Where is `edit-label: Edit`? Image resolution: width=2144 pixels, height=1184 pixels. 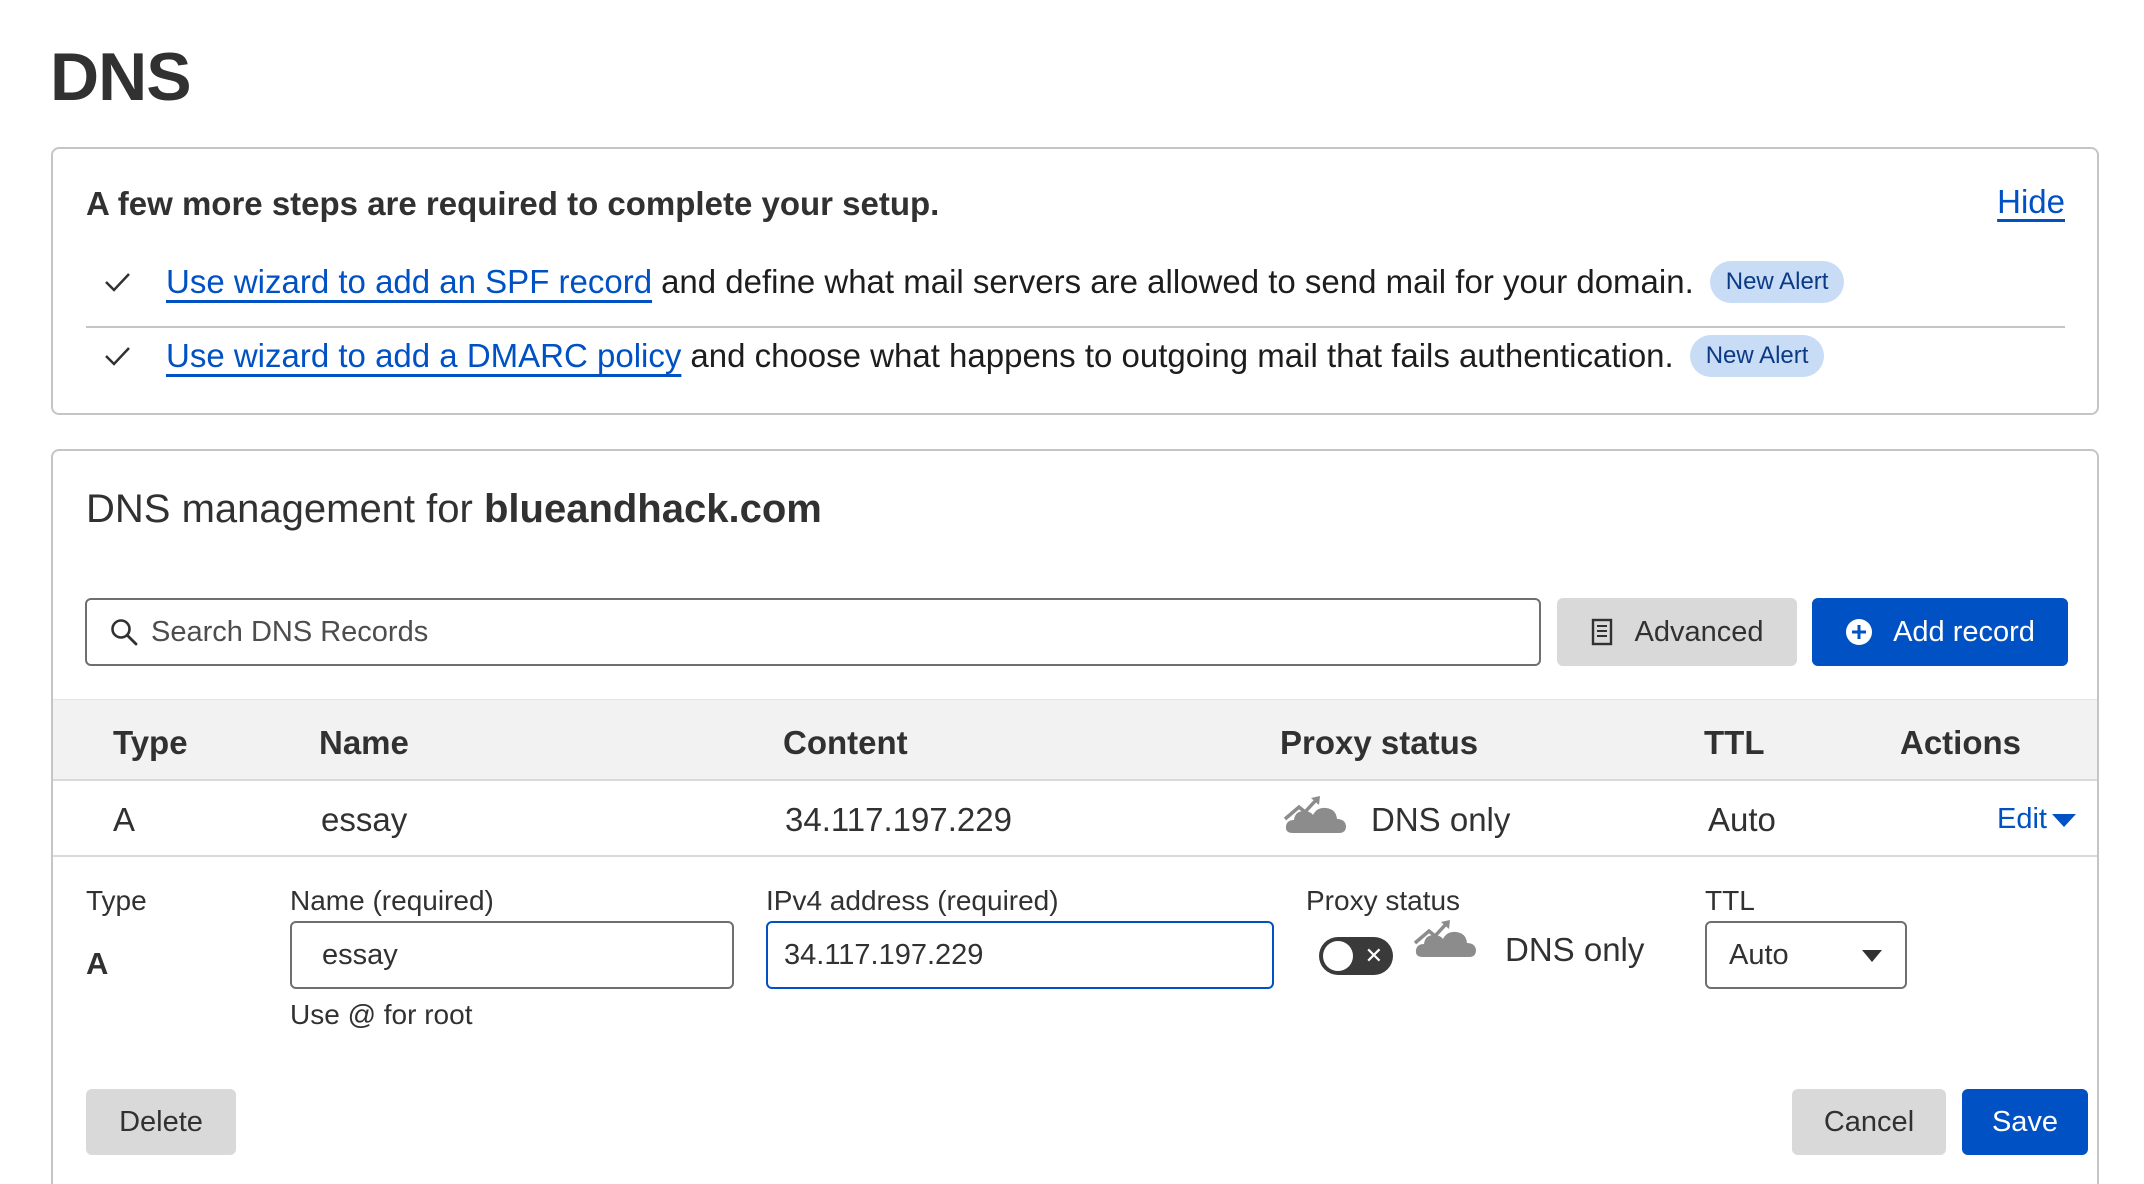
edit-label: Edit is located at coordinates (2022, 819).